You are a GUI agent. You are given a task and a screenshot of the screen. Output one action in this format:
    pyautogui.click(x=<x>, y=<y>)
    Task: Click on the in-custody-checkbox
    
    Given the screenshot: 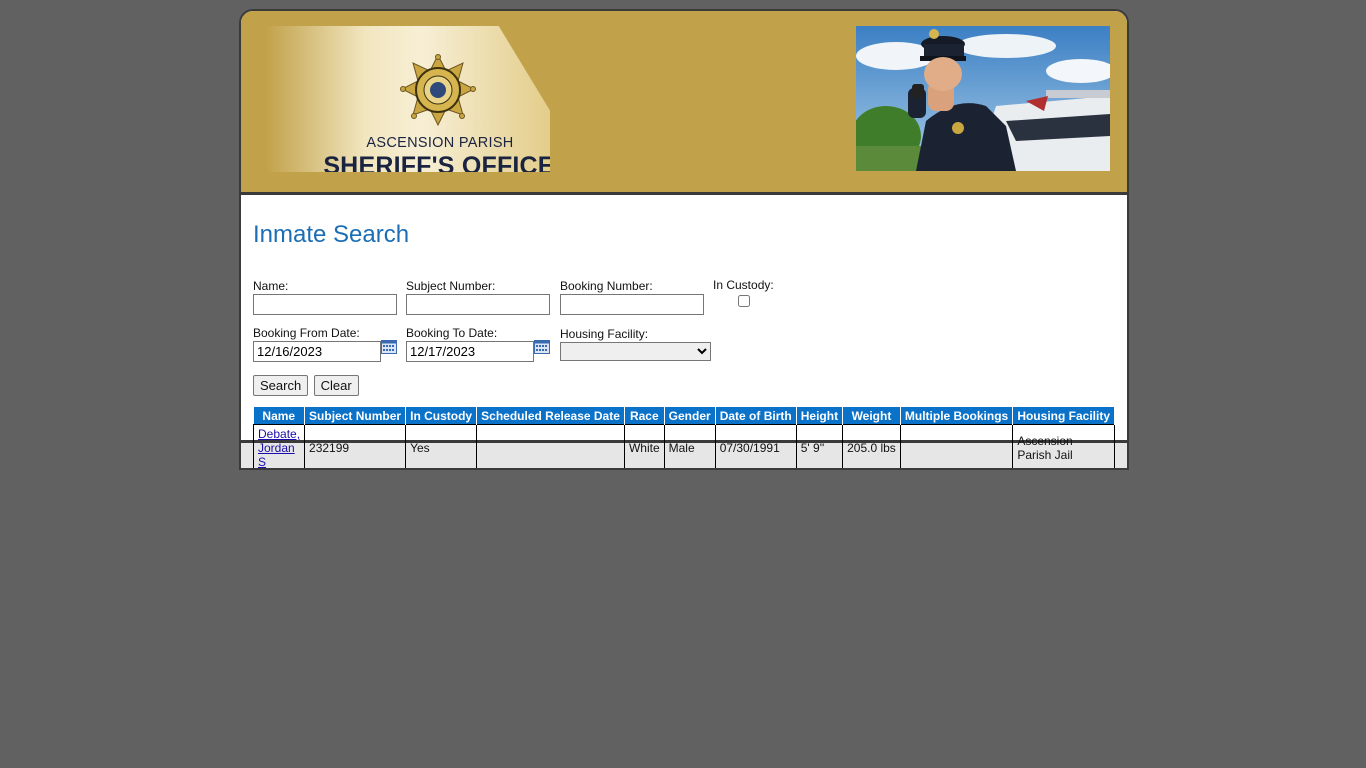 What is the action you would take?
    pyautogui.click(x=744, y=301)
    